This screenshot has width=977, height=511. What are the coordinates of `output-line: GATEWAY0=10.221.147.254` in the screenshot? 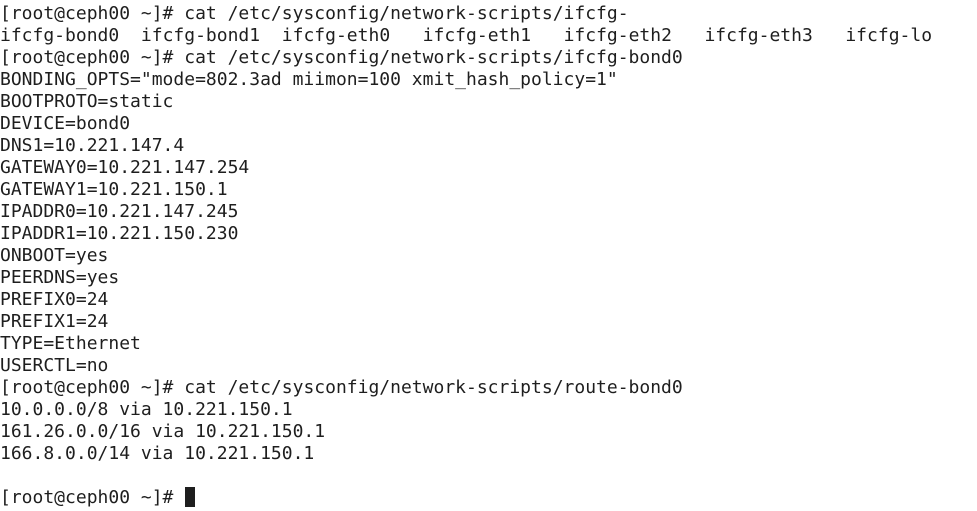 It's located at (125, 167).